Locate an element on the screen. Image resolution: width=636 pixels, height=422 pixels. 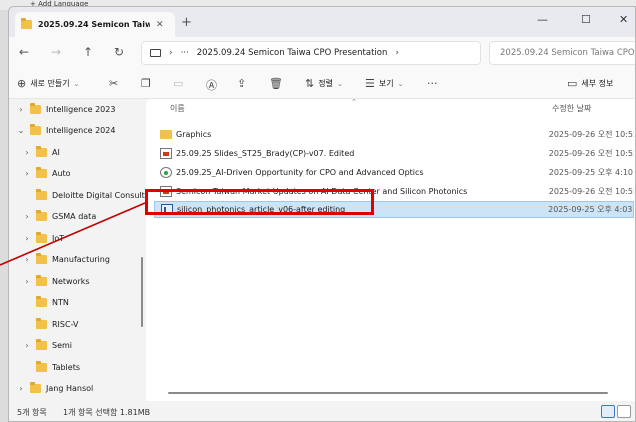
forward-arrow-icon: → is located at coordinates (56, 52).